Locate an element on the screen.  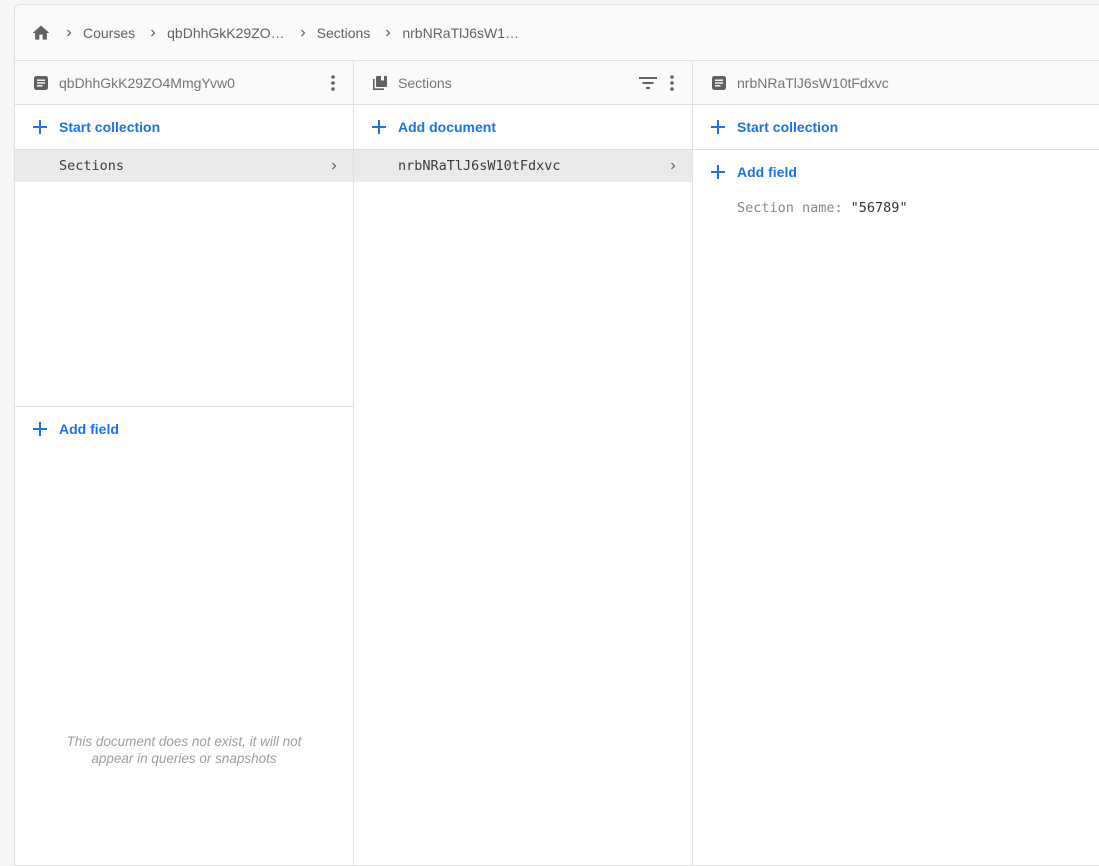
collection-name: Sections is located at coordinates (92, 166).